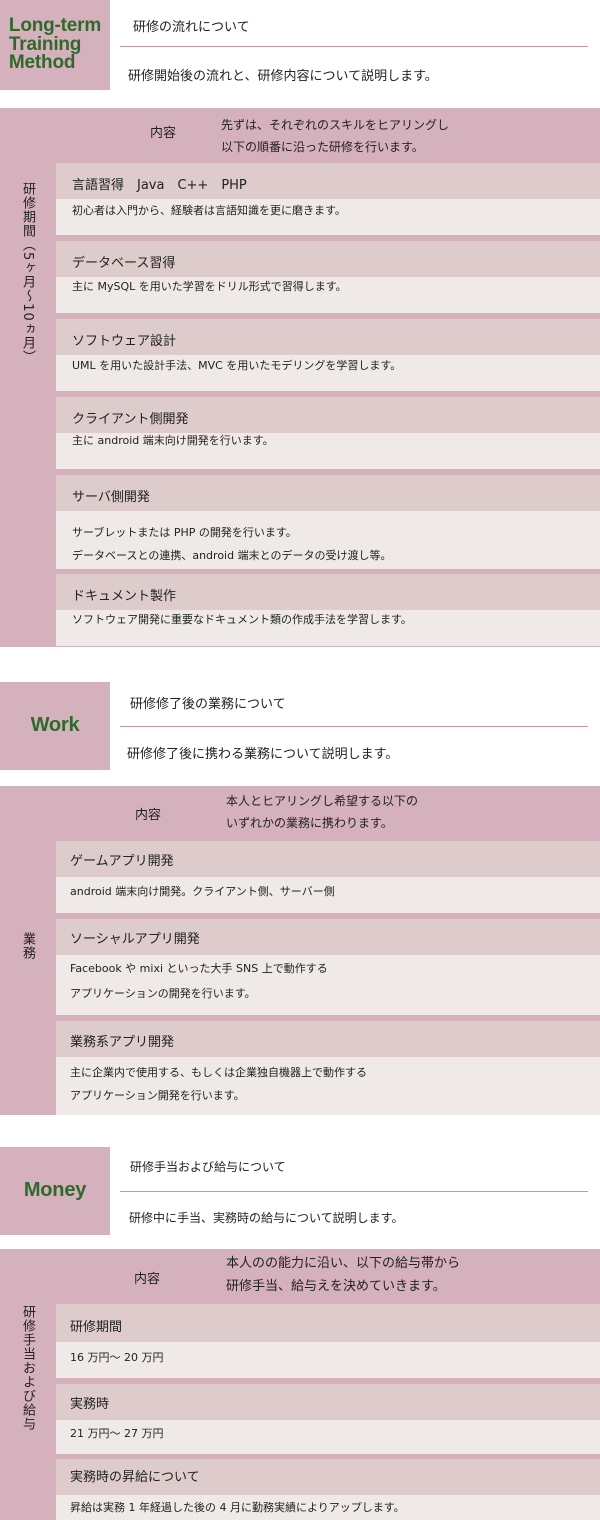 The width and height of the screenshot is (600, 1520). What do you see at coordinates (354, 726) in the screenshot?
I see `work-divider` at bounding box center [354, 726].